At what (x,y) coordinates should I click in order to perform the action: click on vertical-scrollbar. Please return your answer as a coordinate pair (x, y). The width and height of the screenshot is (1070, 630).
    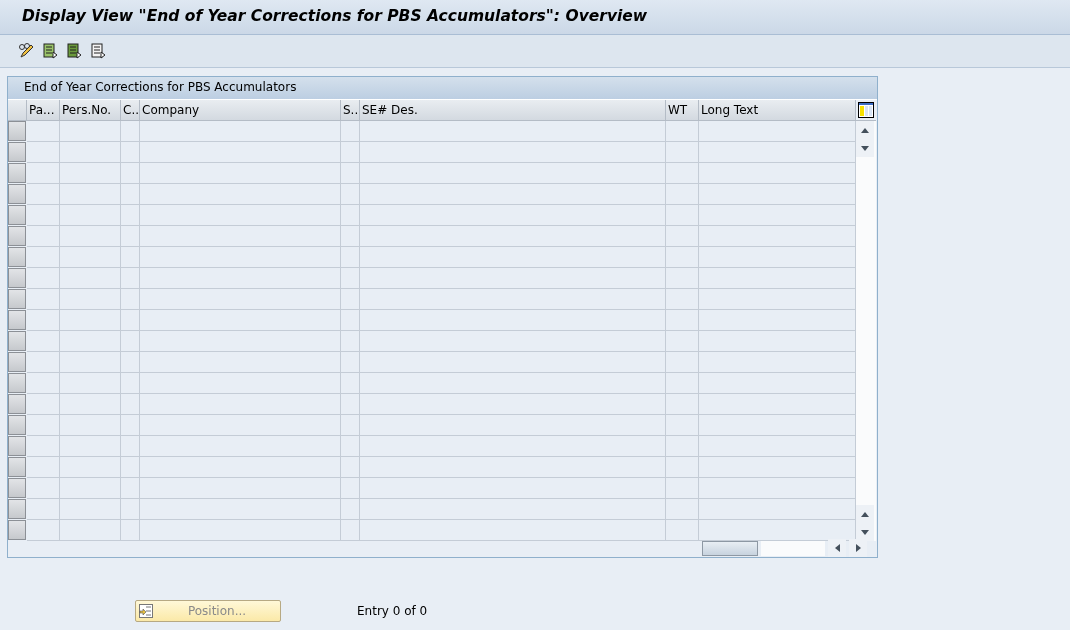
    Looking at the image, I should click on (866, 331).